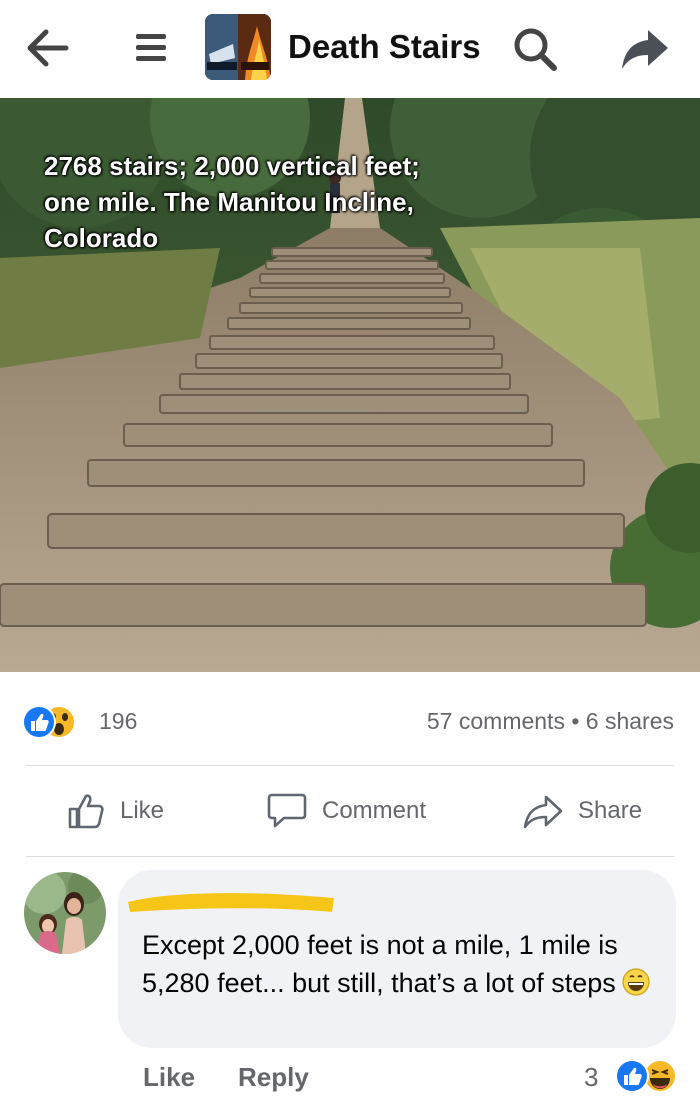 This screenshot has width=700, height=1111. What do you see at coordinates (644, 1076) in the screenshot?
I see `comment-reaction-icons` at bounding box center [644, 1076].